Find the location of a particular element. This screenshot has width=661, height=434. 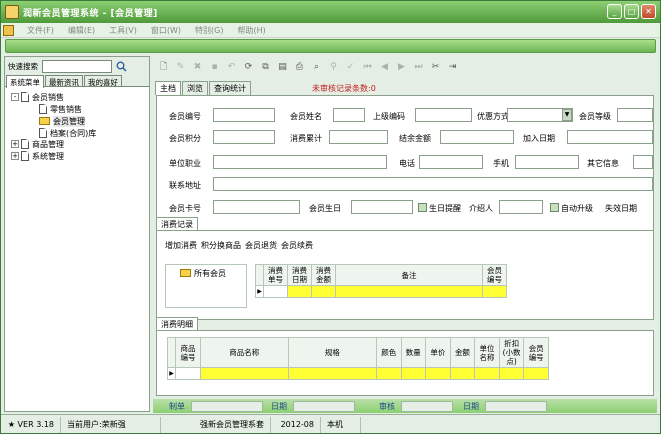

filter-icon: ⚲ is located at coordinates (333, 67).